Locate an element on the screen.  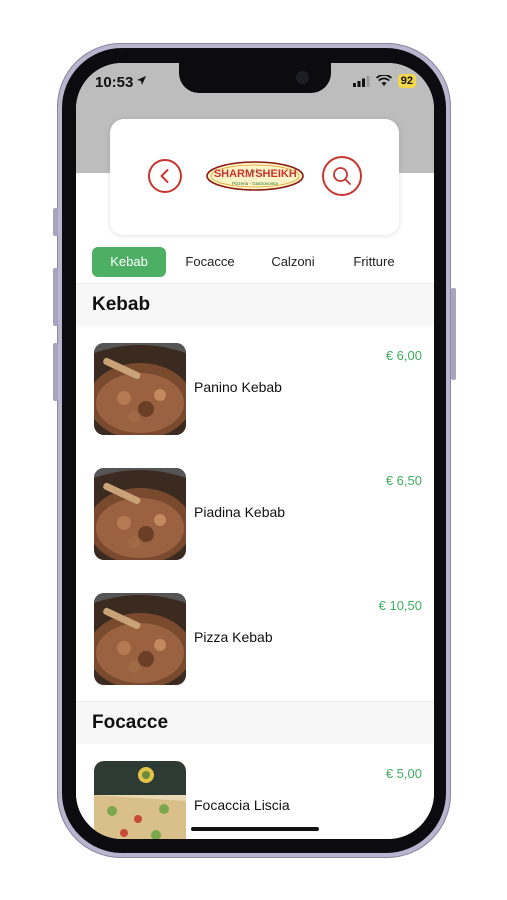
mute-switch is located at coordinates (55, 222).